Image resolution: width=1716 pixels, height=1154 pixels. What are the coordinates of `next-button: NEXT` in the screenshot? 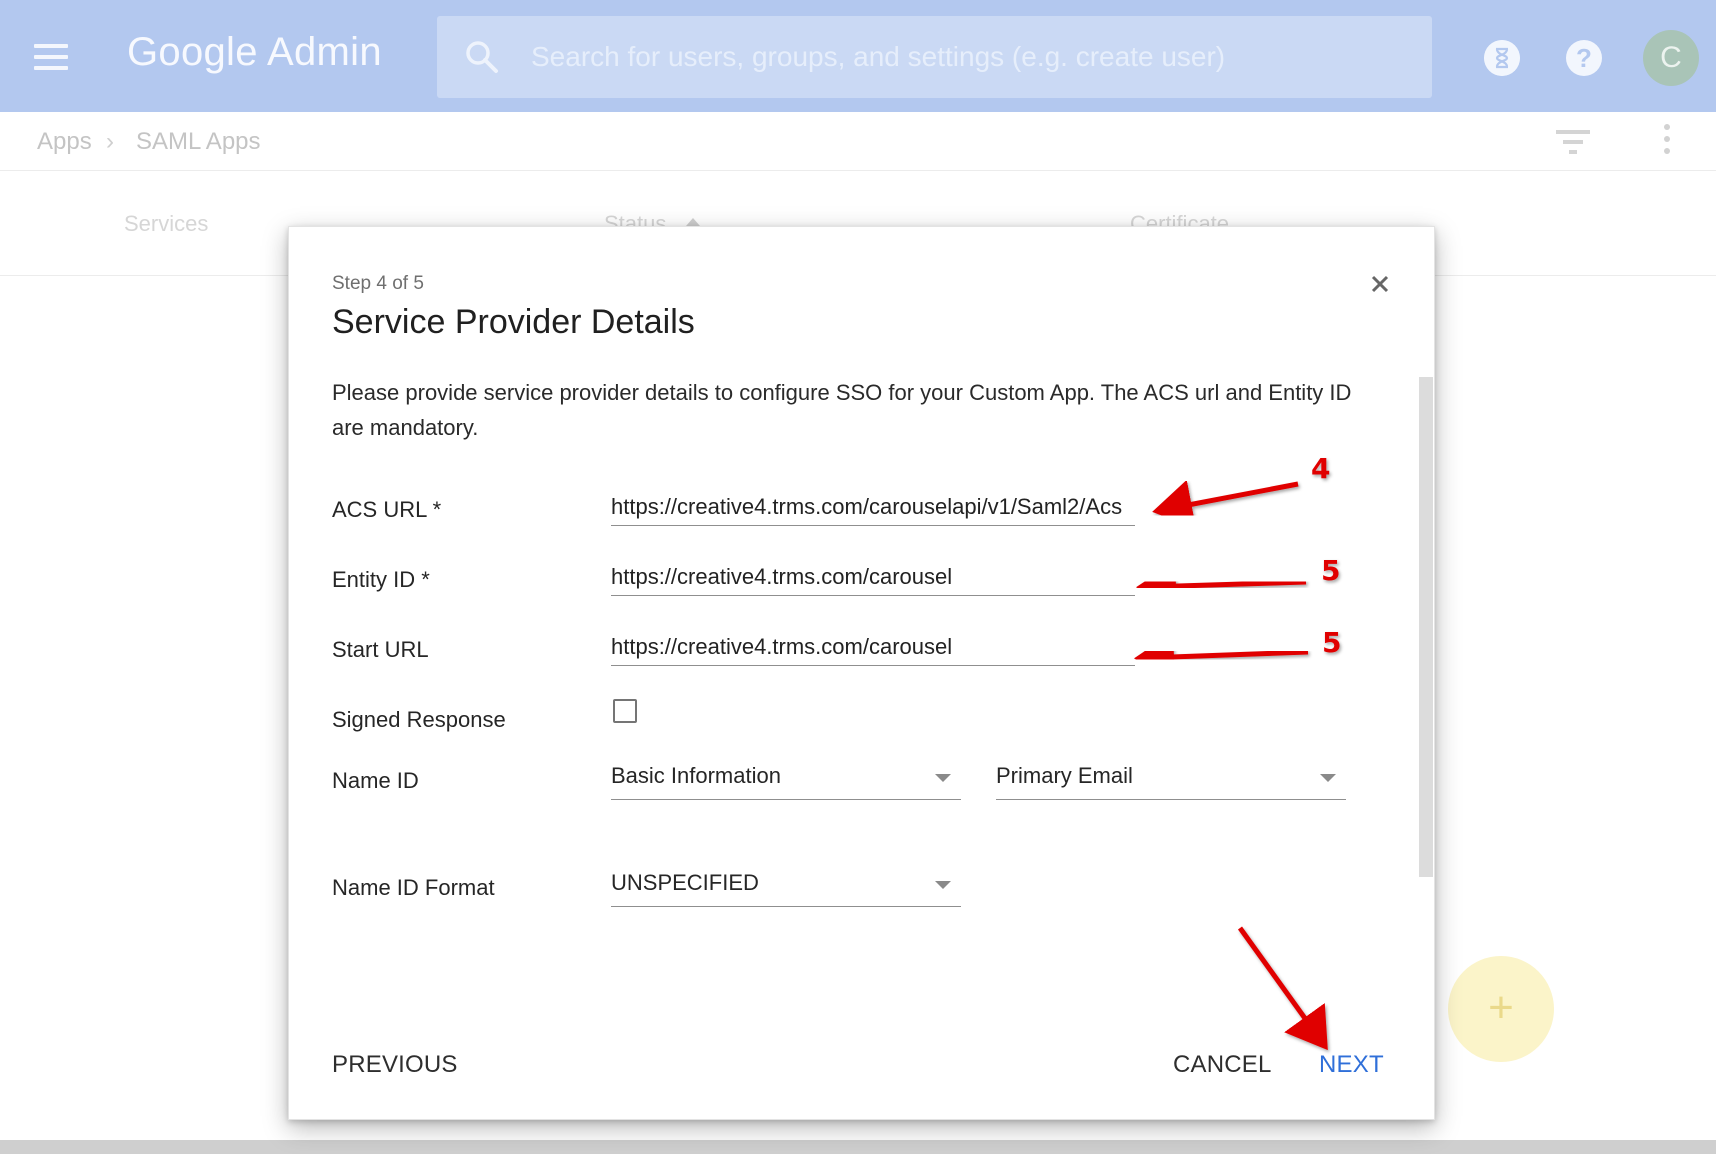 It's located at (1351, 1065).